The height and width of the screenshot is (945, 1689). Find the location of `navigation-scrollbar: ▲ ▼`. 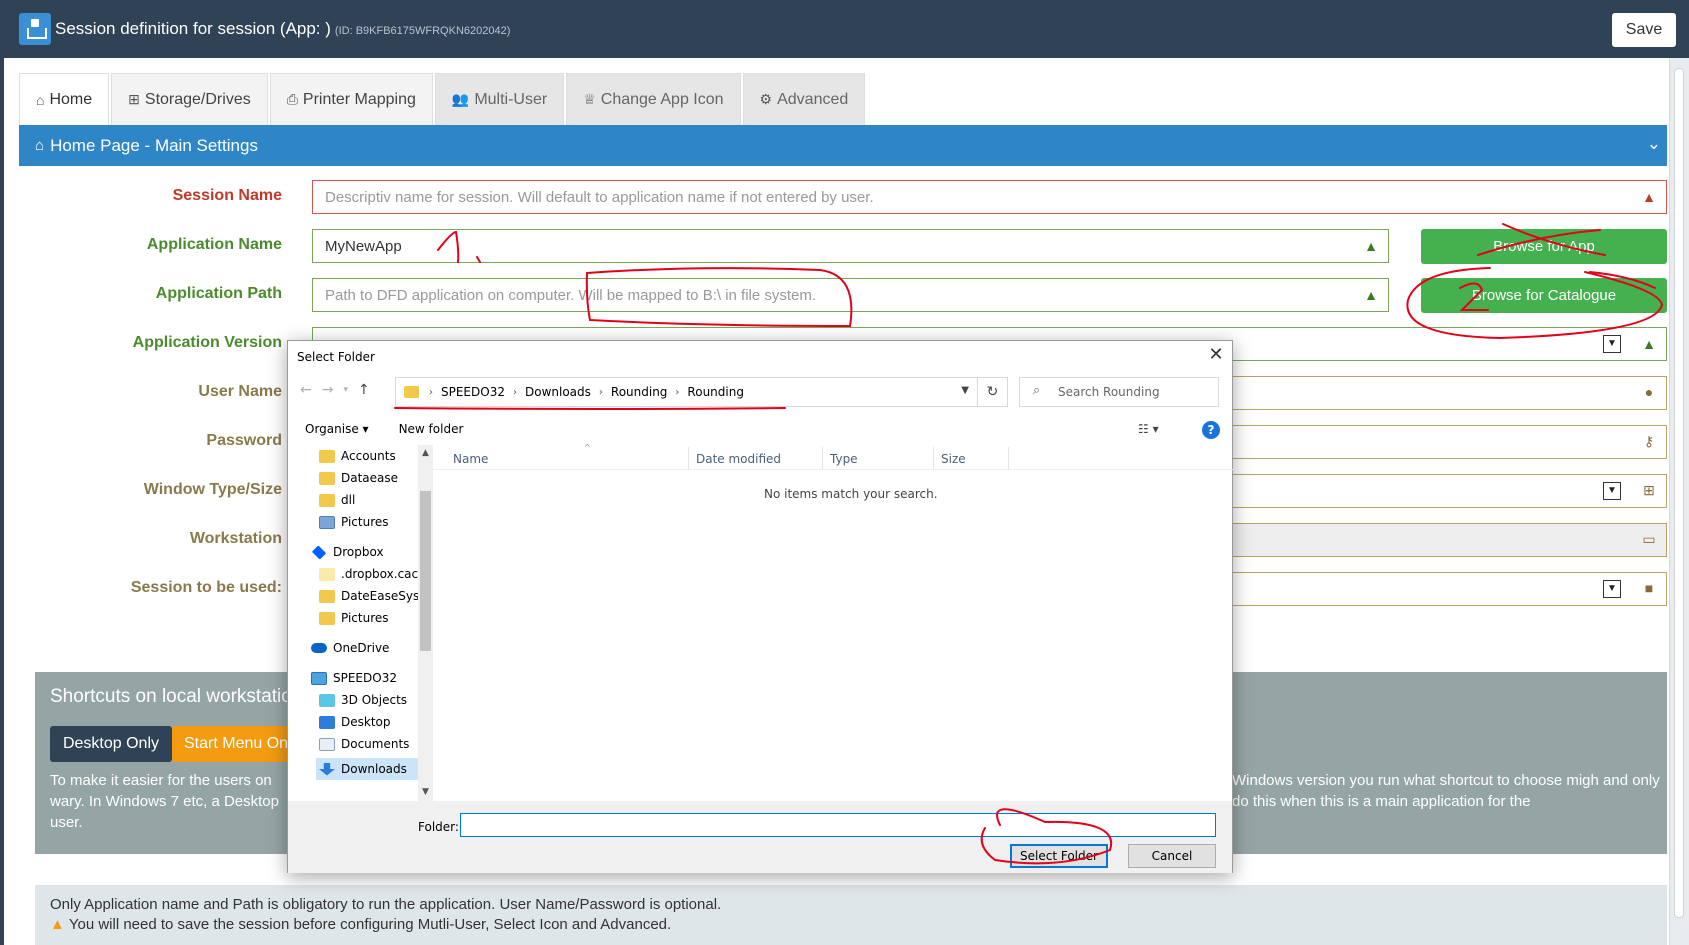

navigation-scrollbar: ▲ ▼ is located at coordinates (425, 623).